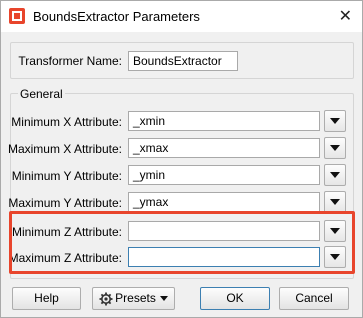  Describe the element at coordinates (64, 149) in the screenshot. I see `max-x-label: Maximum X Attribute:` at that location.